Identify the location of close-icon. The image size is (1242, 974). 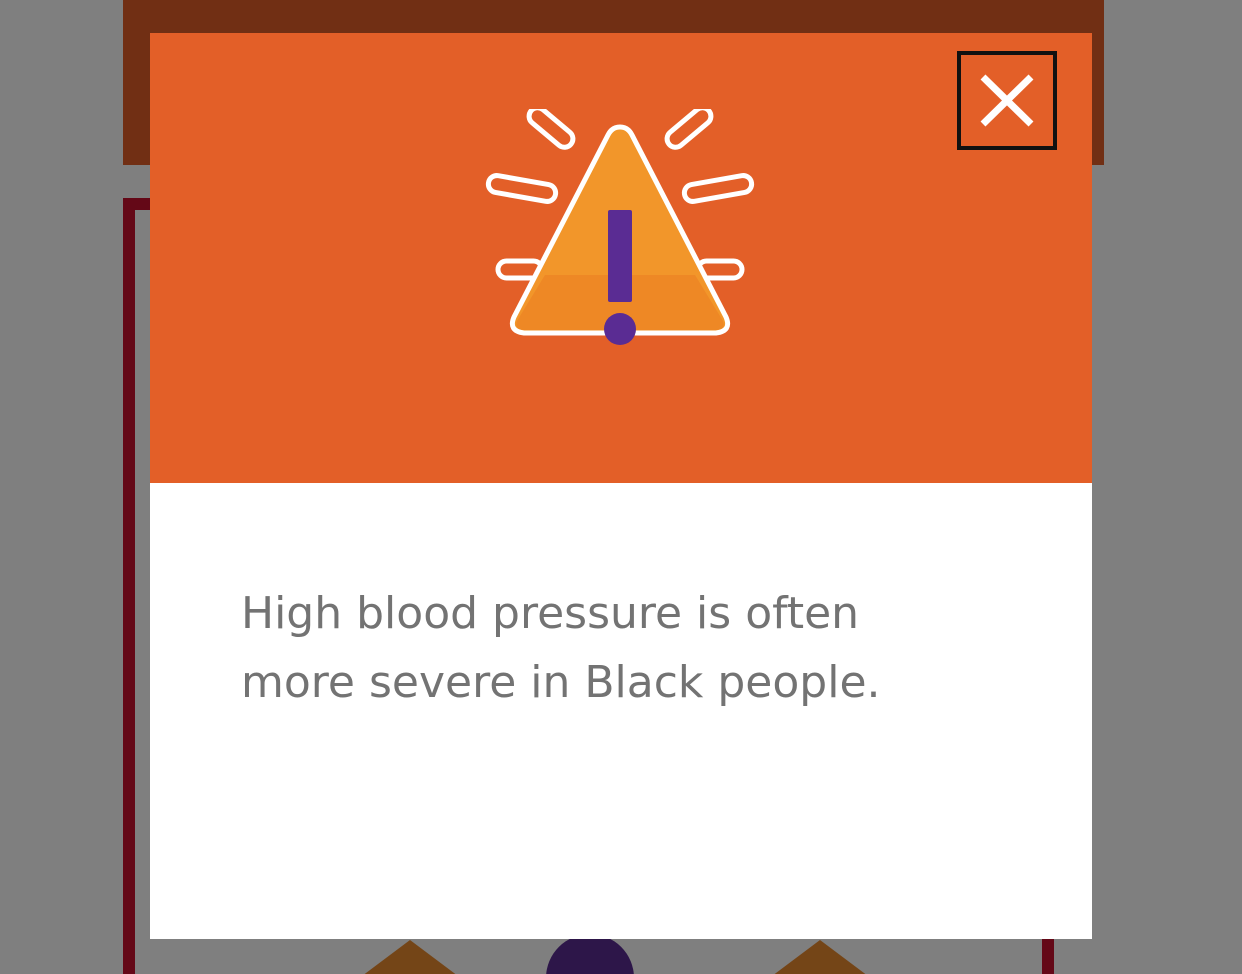
(1007, 100).